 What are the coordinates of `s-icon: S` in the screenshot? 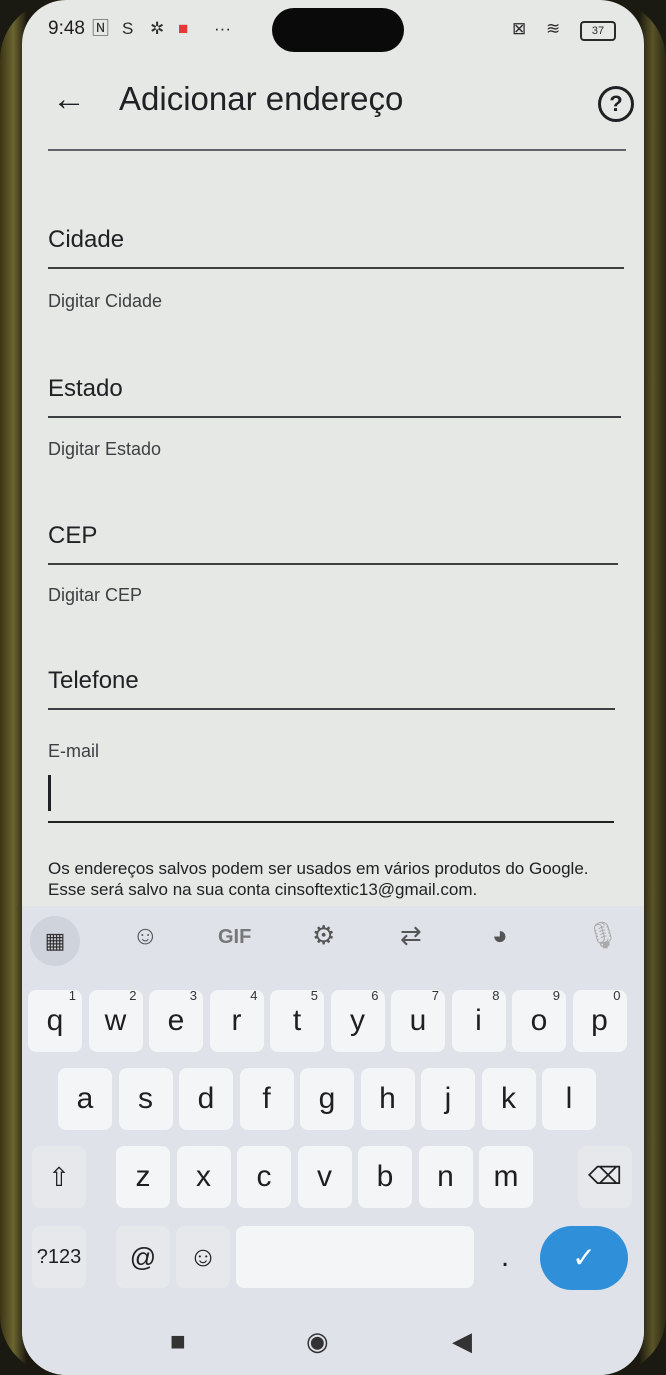 It's located at (128, 28).